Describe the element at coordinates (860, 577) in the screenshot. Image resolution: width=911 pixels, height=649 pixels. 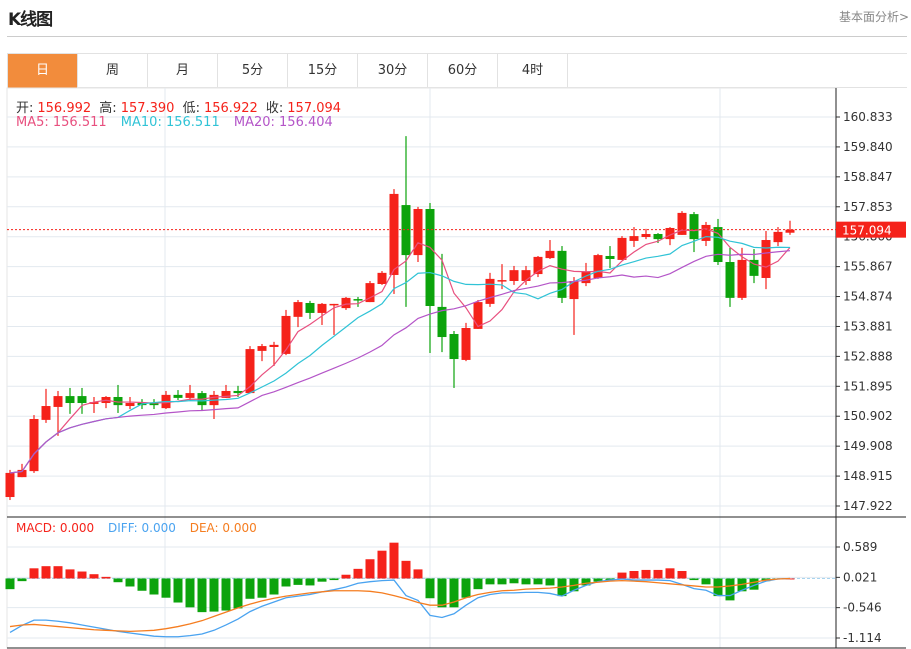
I see `macd-tick-label: 0.021` at that location.